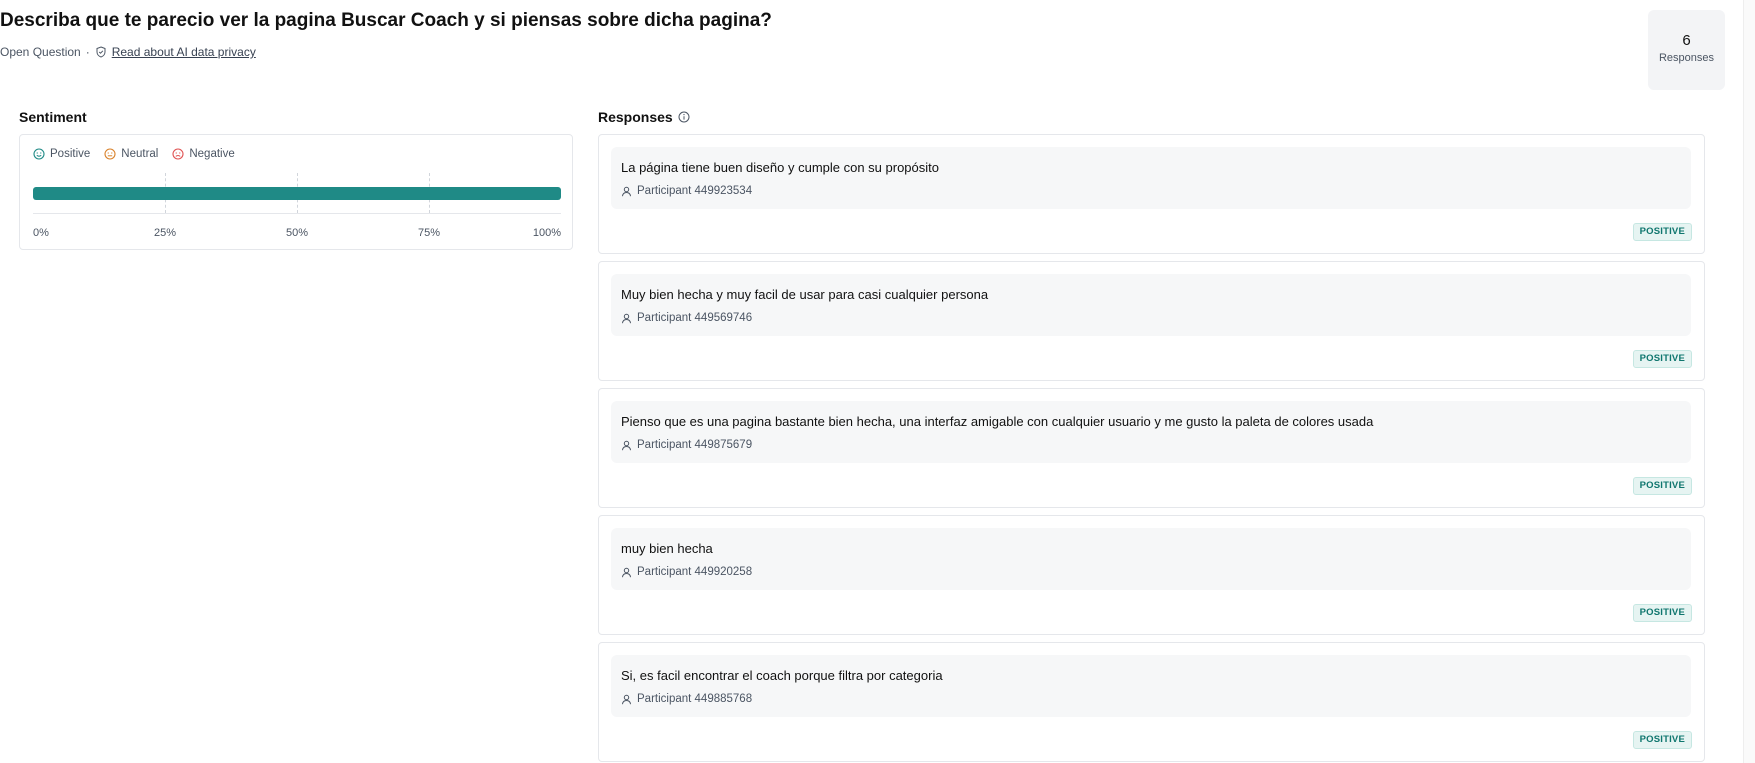 This screenshot has height=763, width=1755. What do you see at coordinates (1151, 559) in the screenshot?
I see `response-body: muy bien hecha Participant 449920258` at bounding box center [1151, 559].